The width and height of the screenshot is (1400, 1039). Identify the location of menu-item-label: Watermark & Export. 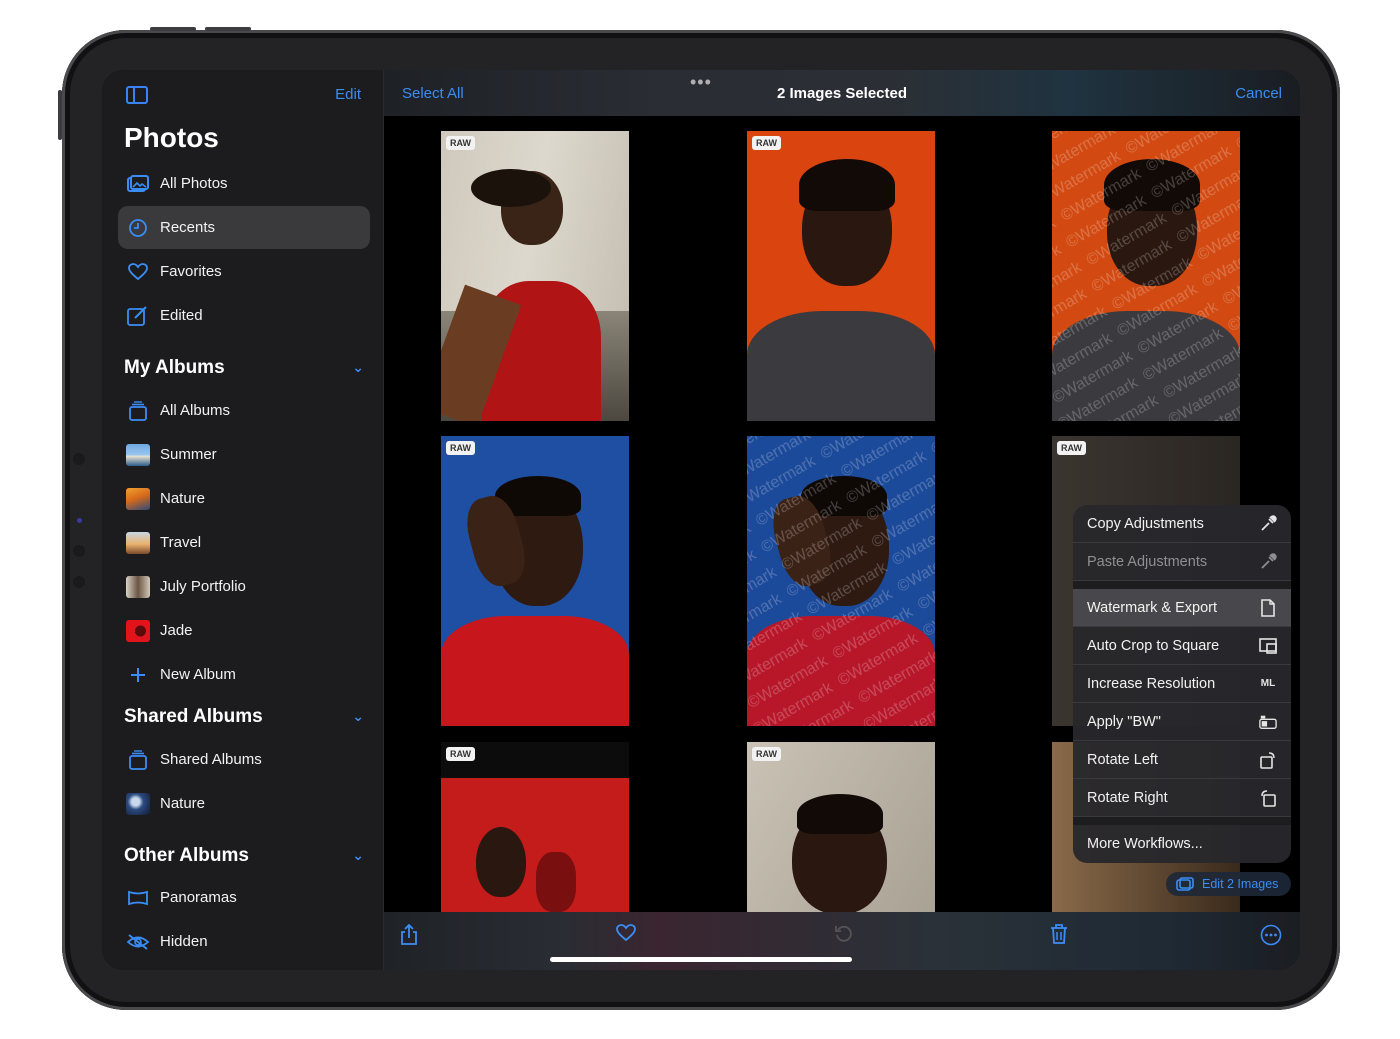
(1152, 607).